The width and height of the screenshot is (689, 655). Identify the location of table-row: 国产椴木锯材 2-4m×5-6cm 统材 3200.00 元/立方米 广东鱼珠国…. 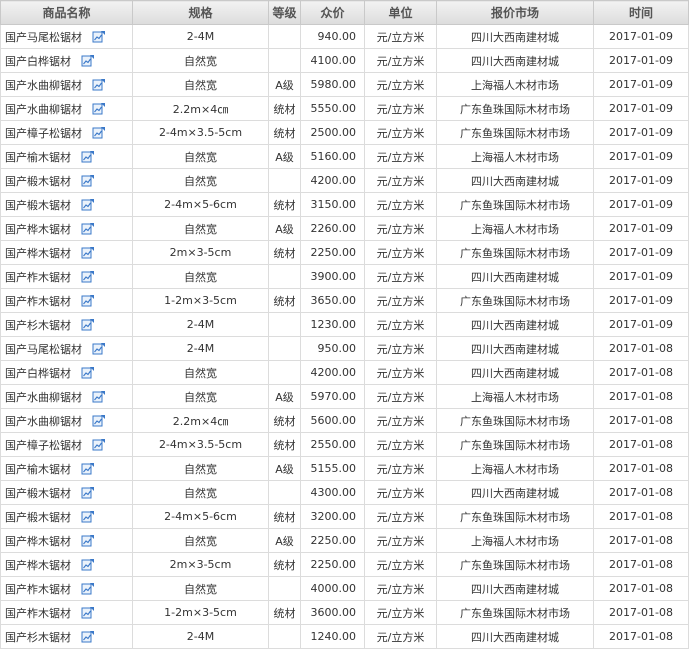
(344, 516).